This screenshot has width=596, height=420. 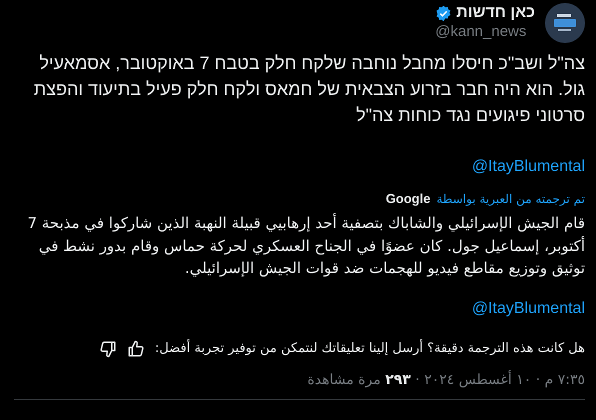 What do you see at coordinates (445, 380) in the screenshot?
I see `post-meta: ٧:٣٥ م · ١٠ أغسطس ٢٠٢٤ · ٢٩٣ مرة مشاهدة` at bounding box center [445, 380].